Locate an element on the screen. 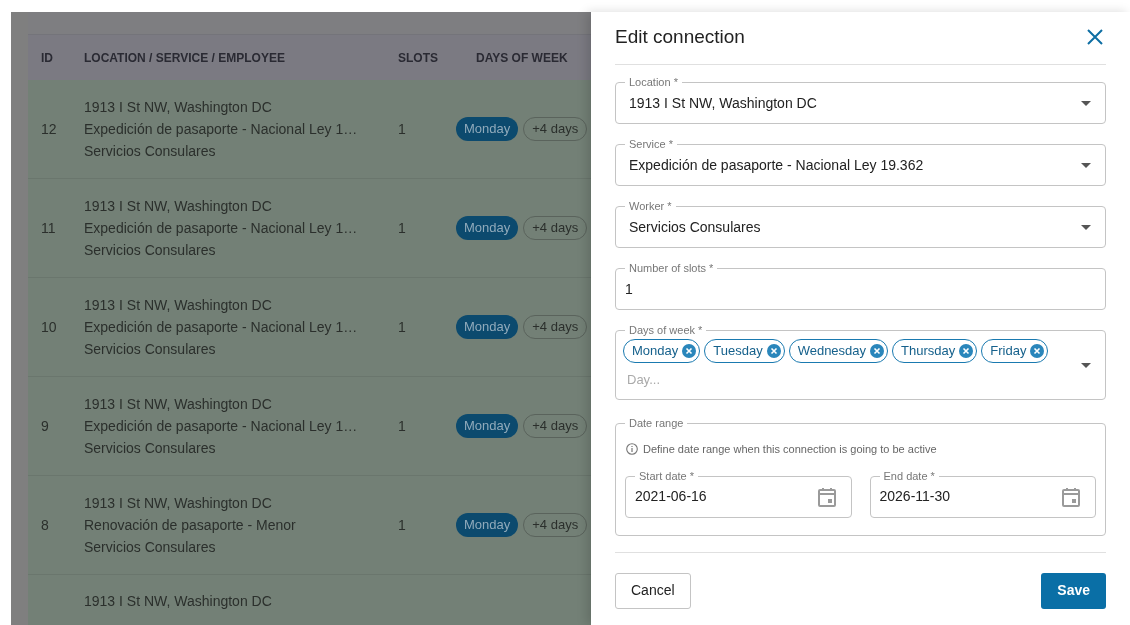  id-cell-text: 10 is located at coordinates (49, 327).